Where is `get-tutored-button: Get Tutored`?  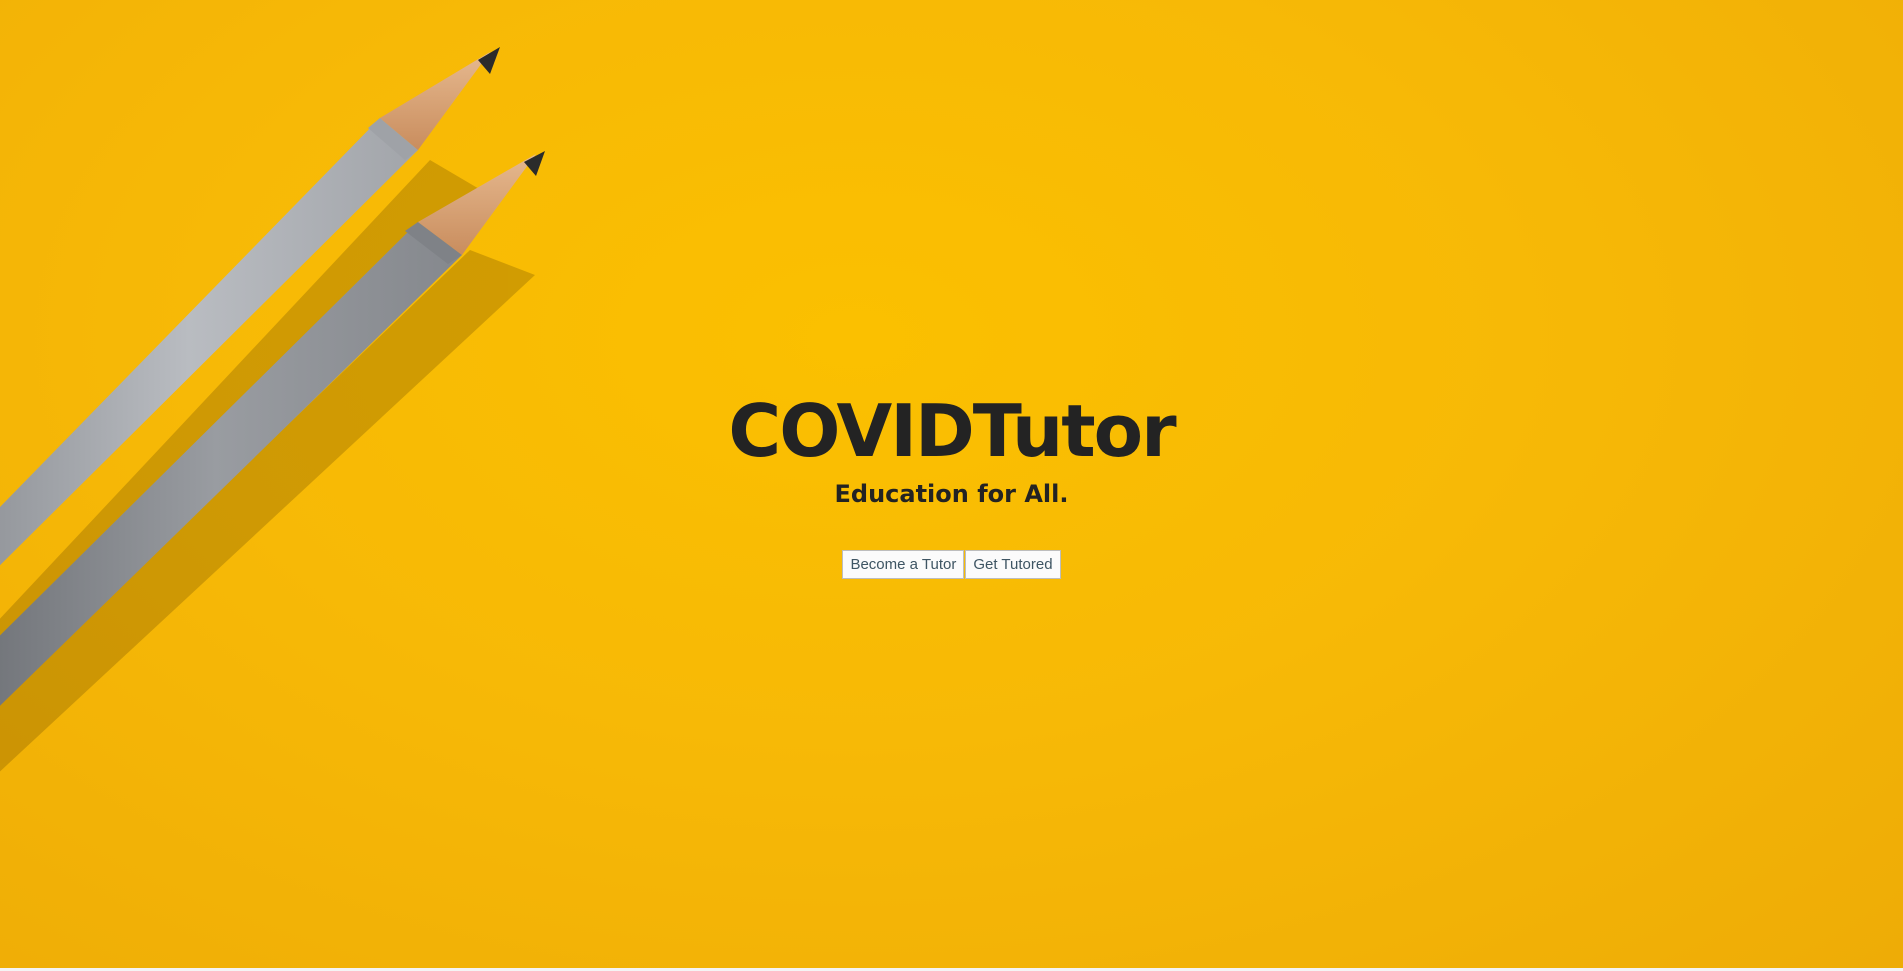
get-tutored-button: Get Tutored is located at coordinates (1013, 564).